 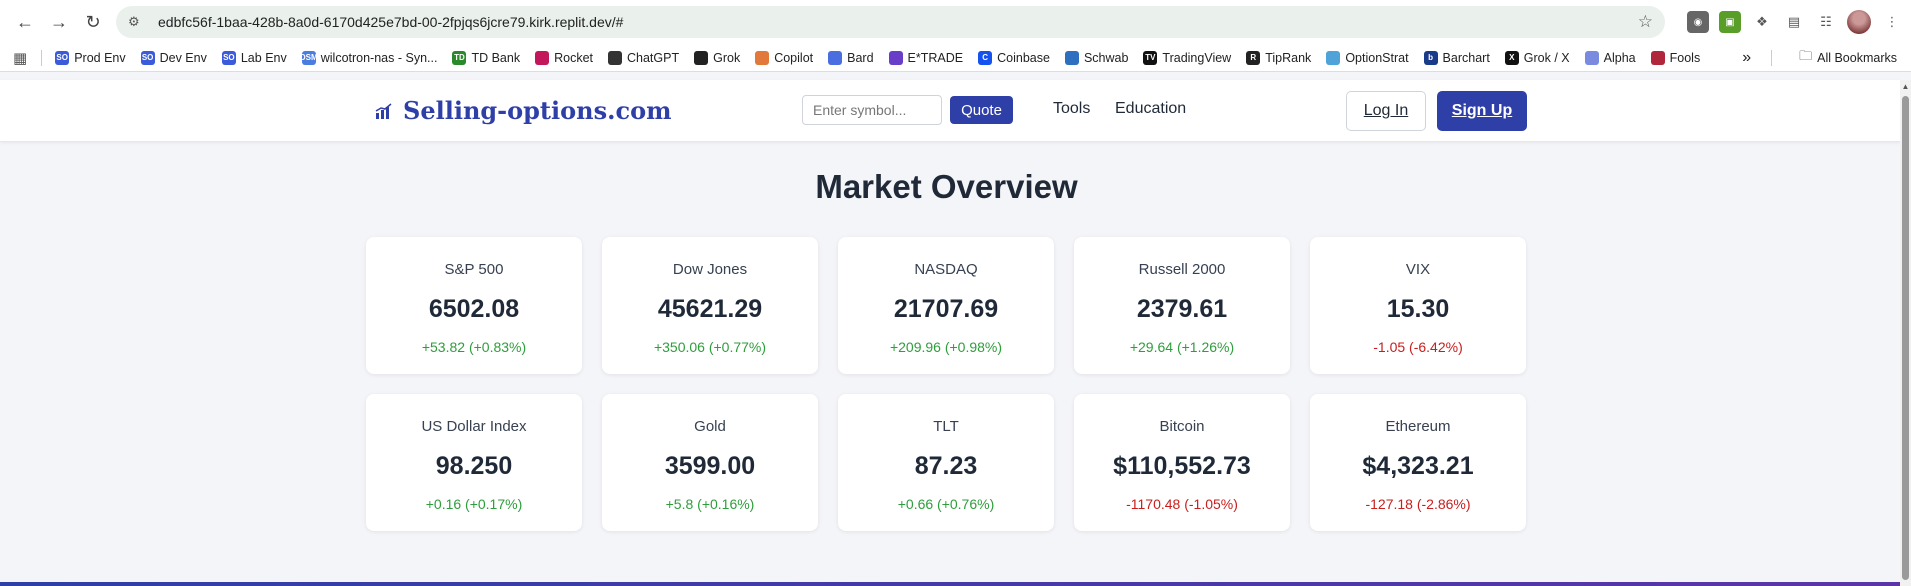 I want to click on avatar, so click(x=1859, y=22).